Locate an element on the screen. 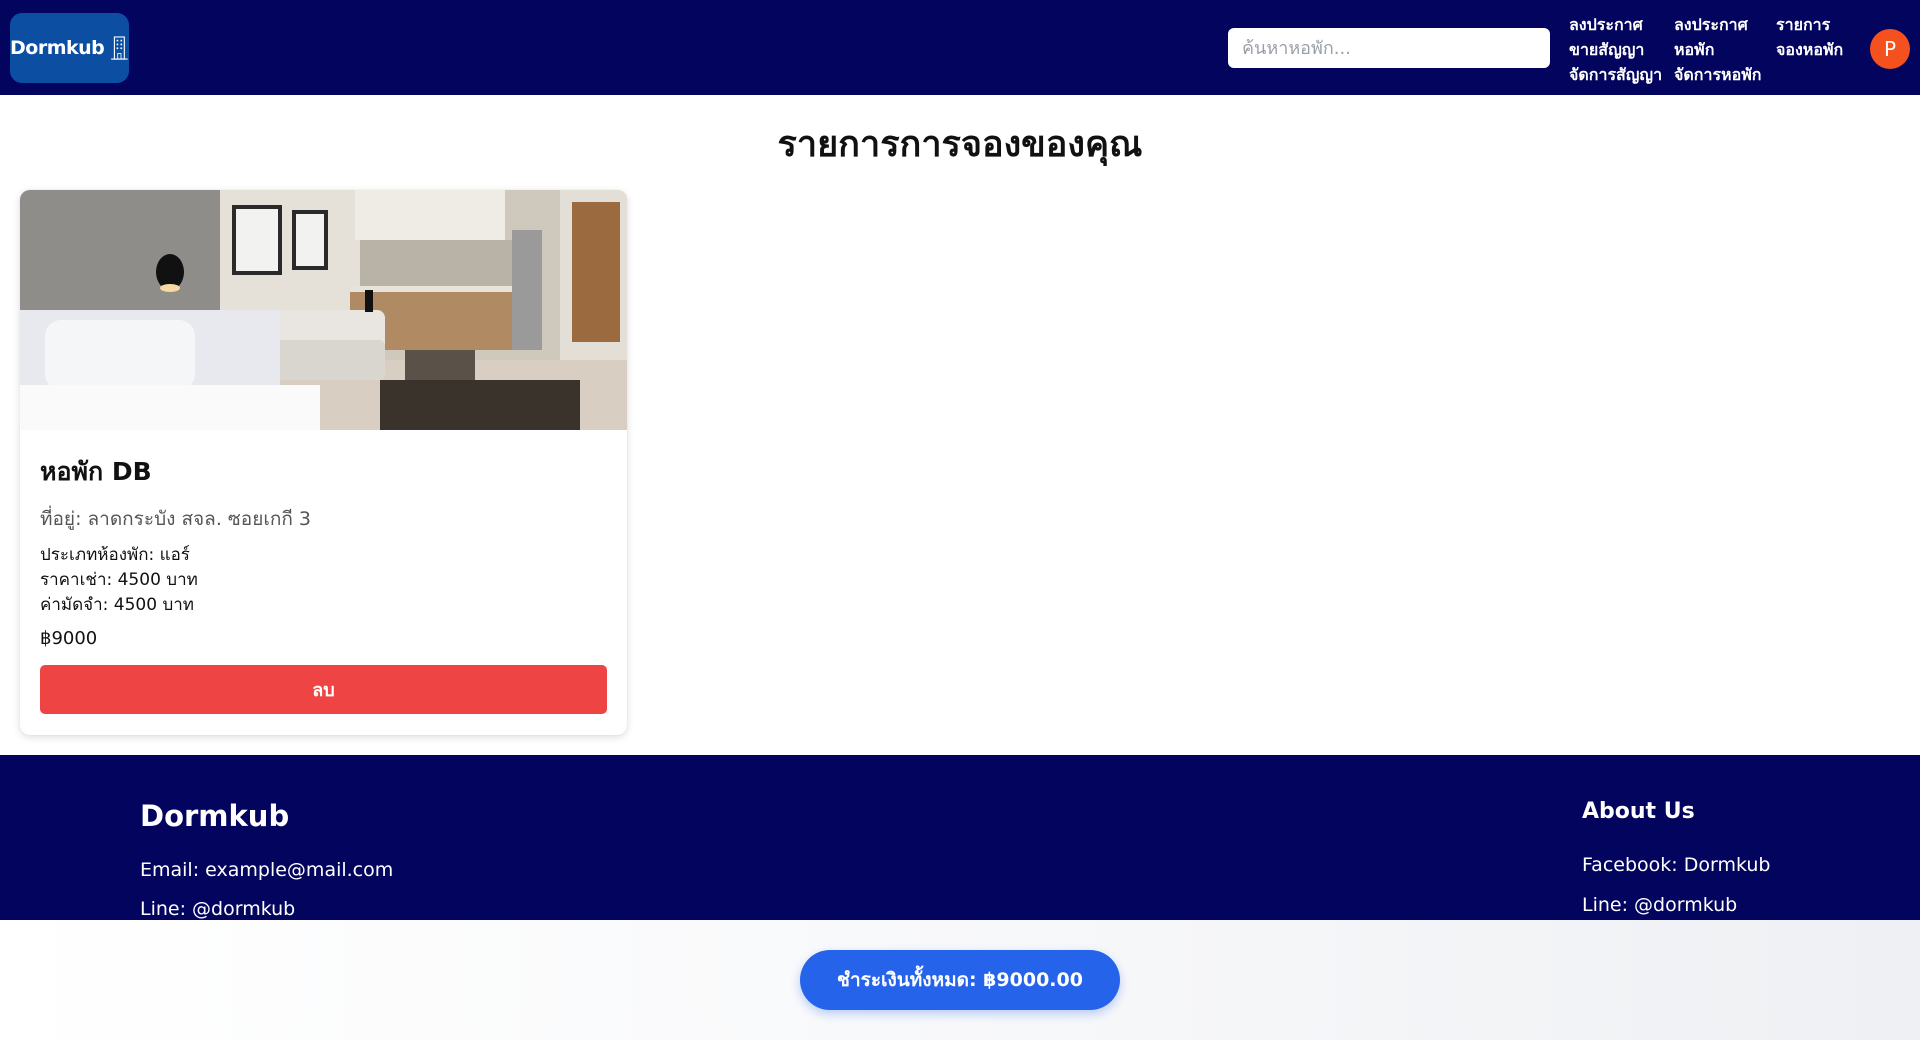 The height and width of the screenshot is (1040, 1920). footer-email: Email: example@mail.com is located at coordinates (267, 870).